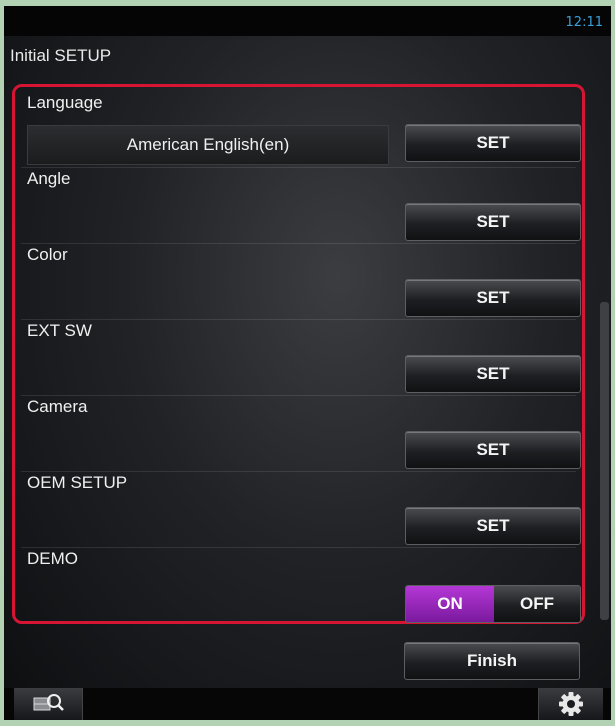 Image resolution: width=615 pixels, height=726 pixels. I want to click on demo-toggle: ON OFF, so click(493, 604).